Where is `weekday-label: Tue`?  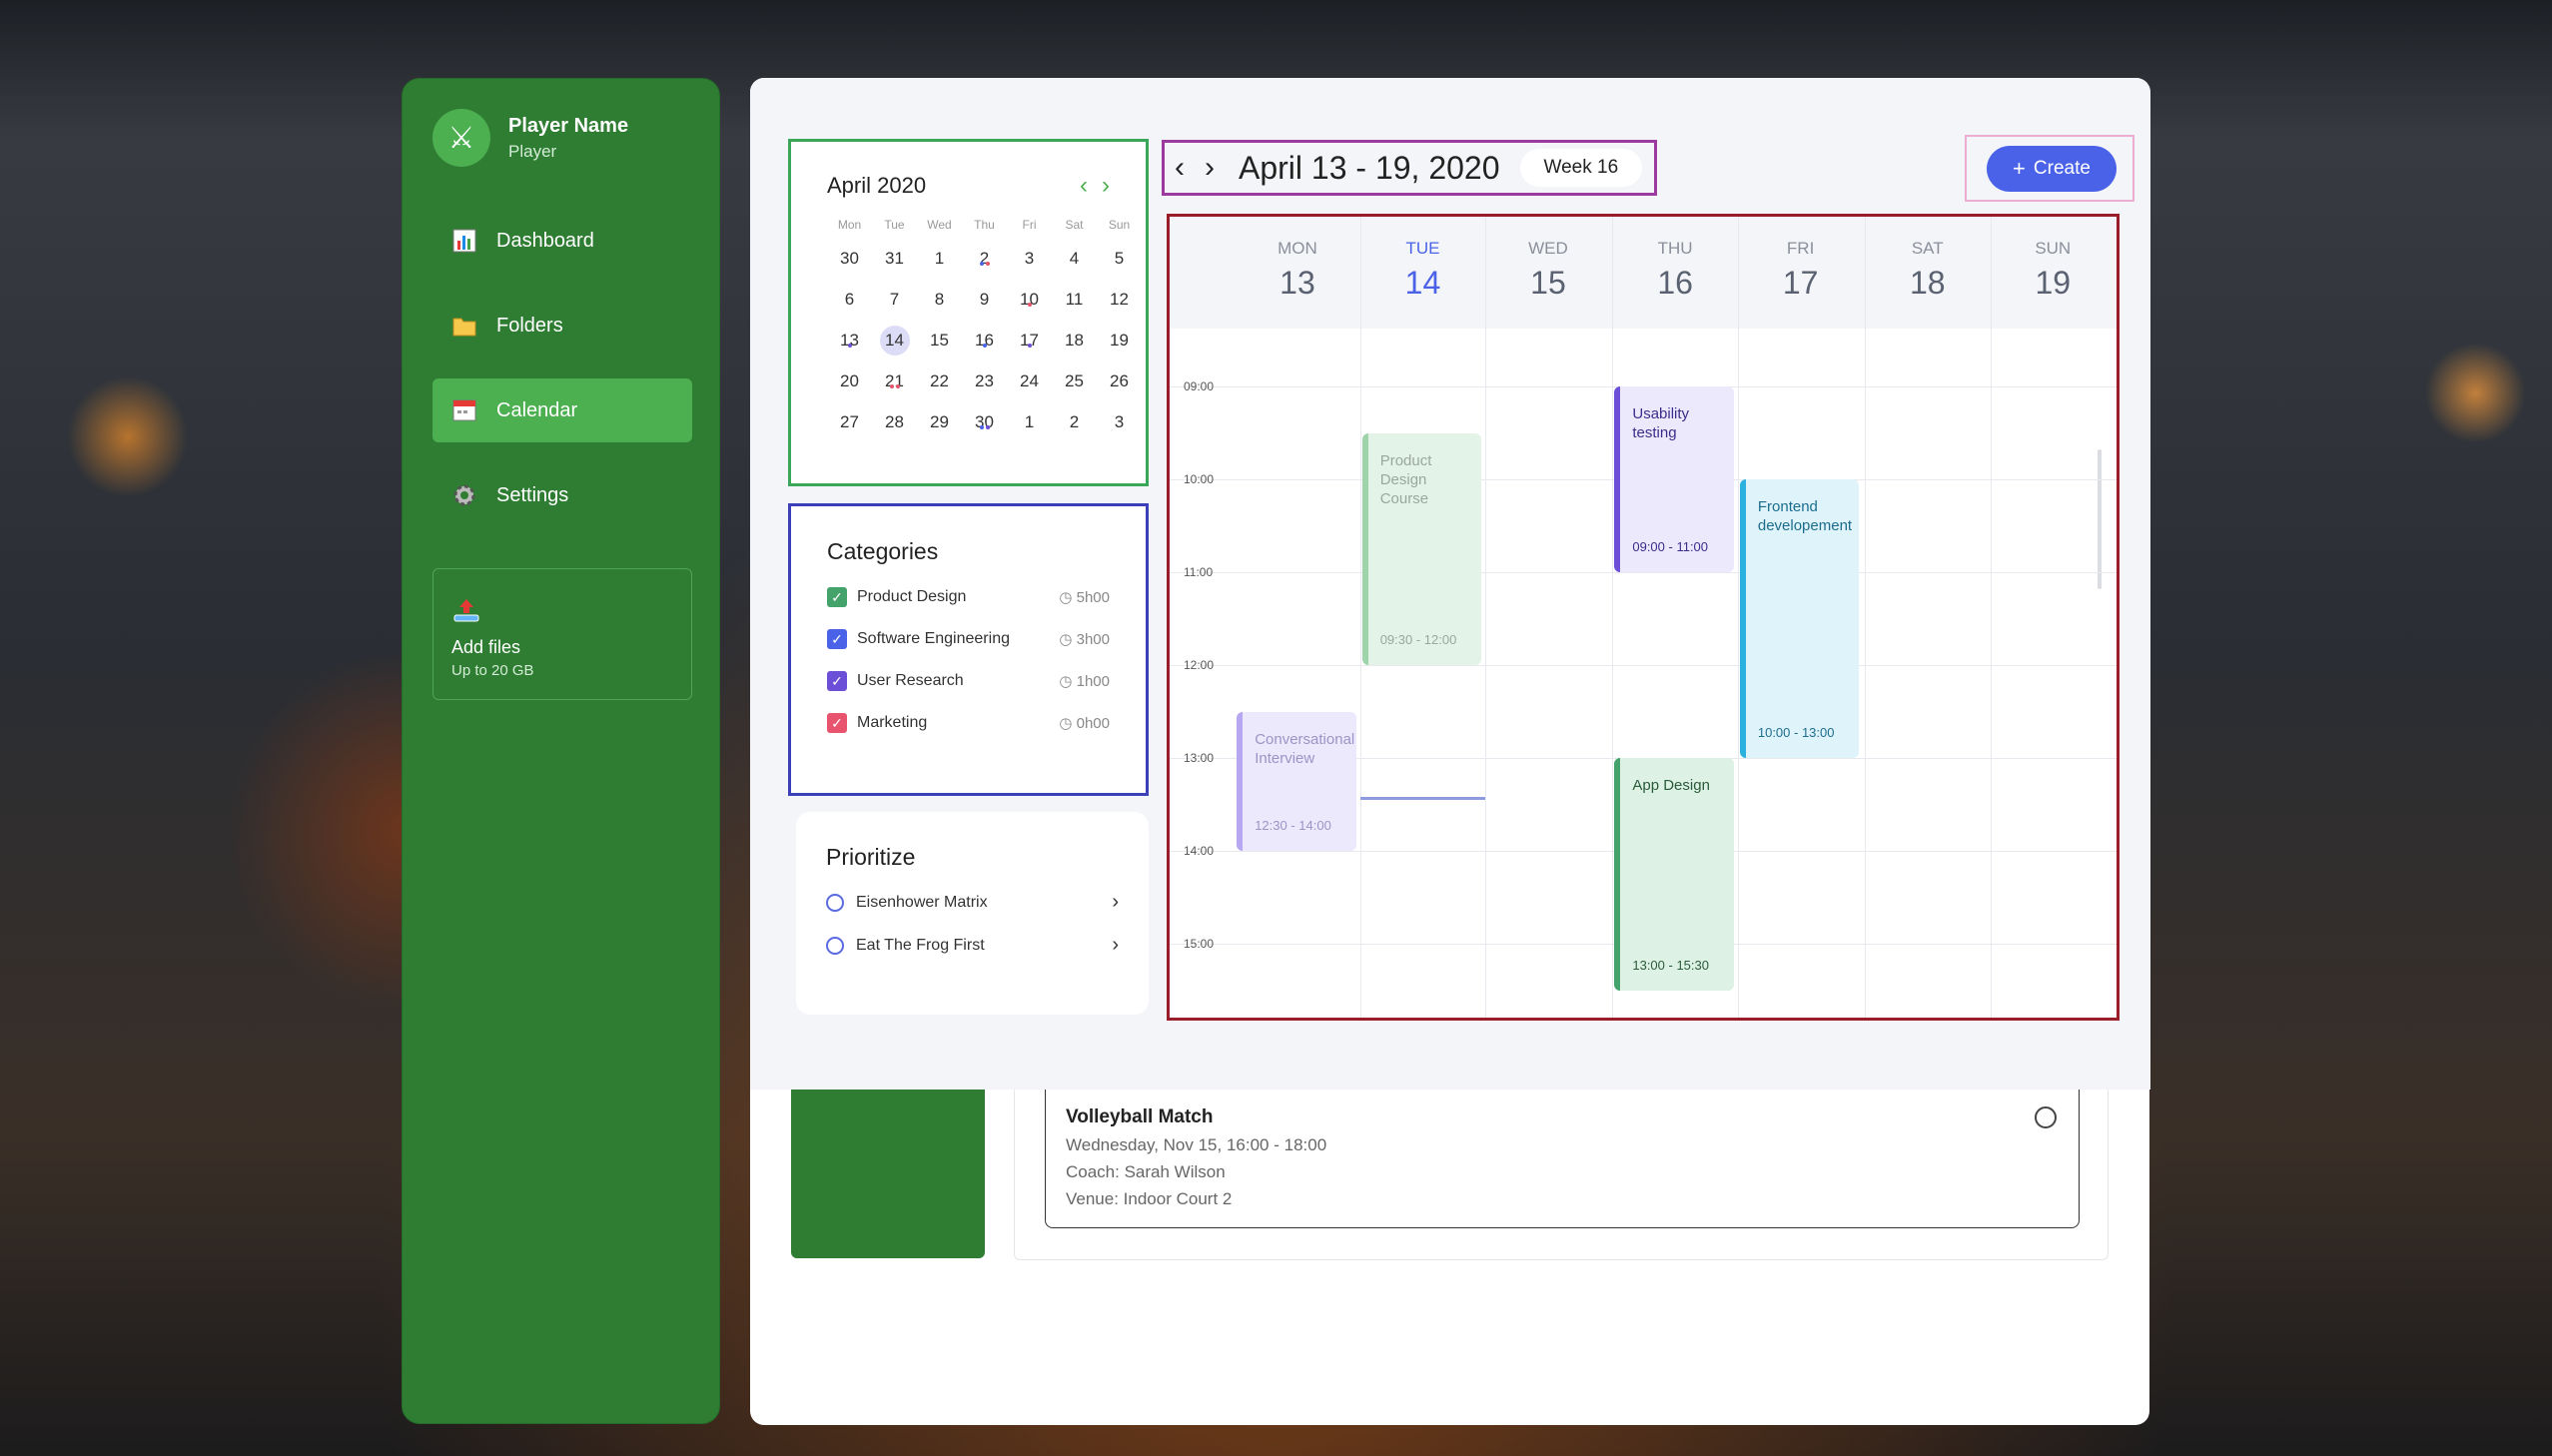
weekday-label: Tue is located at coordinates (894, 225).